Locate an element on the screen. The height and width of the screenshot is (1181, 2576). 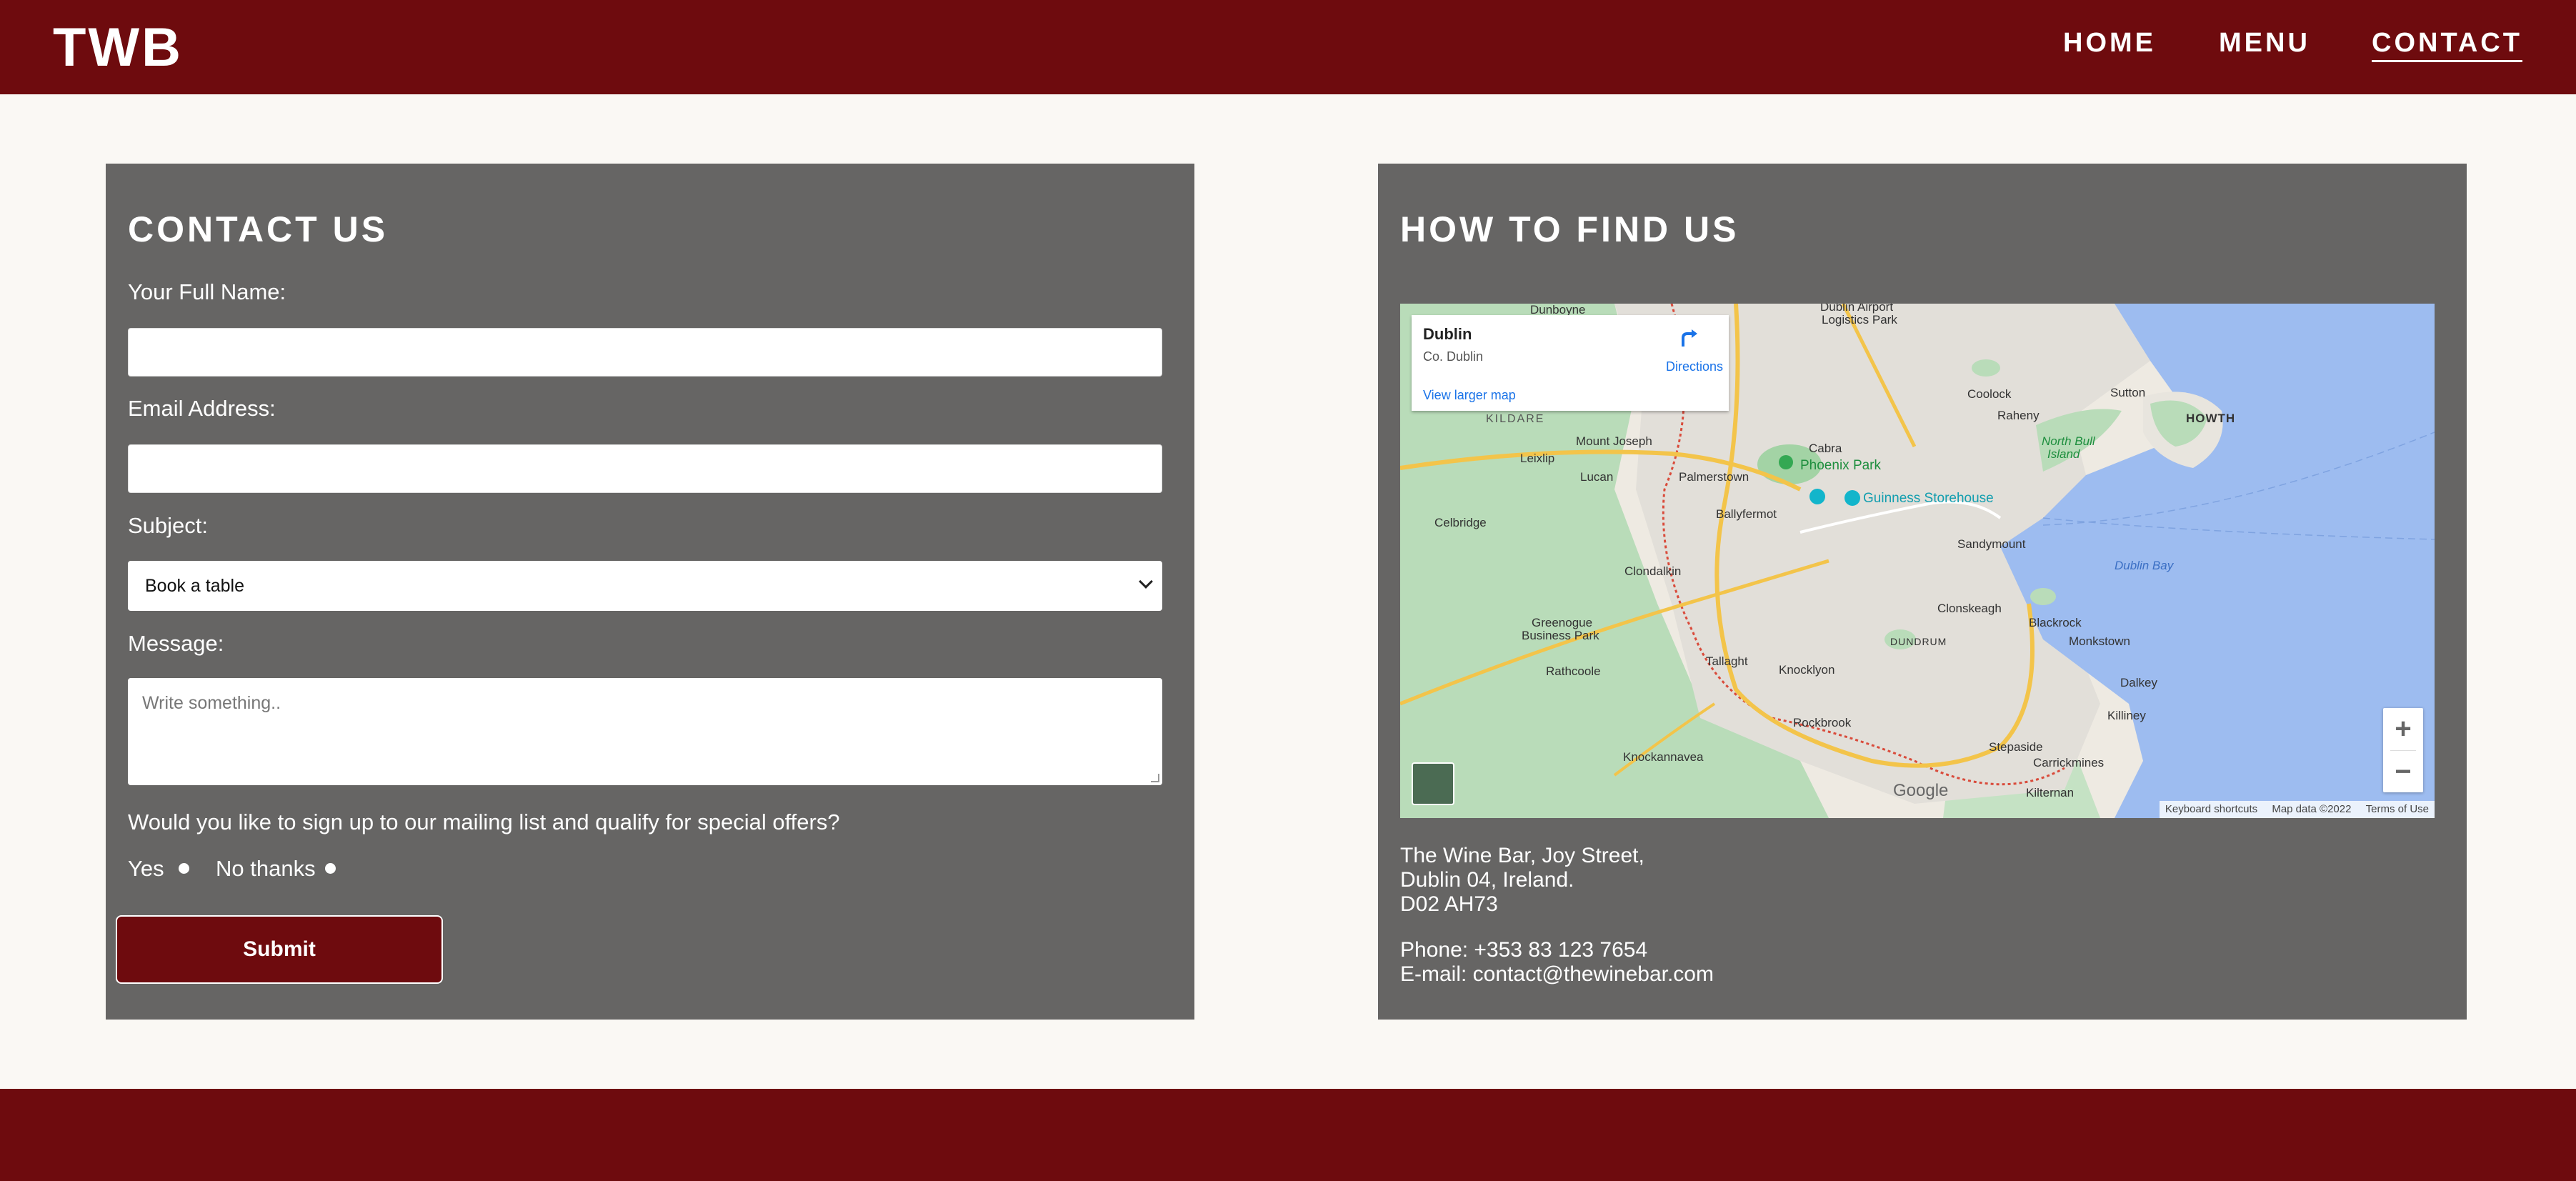
map-label-clondalkin: Clondalkin is located at coordinates (1652, 571).